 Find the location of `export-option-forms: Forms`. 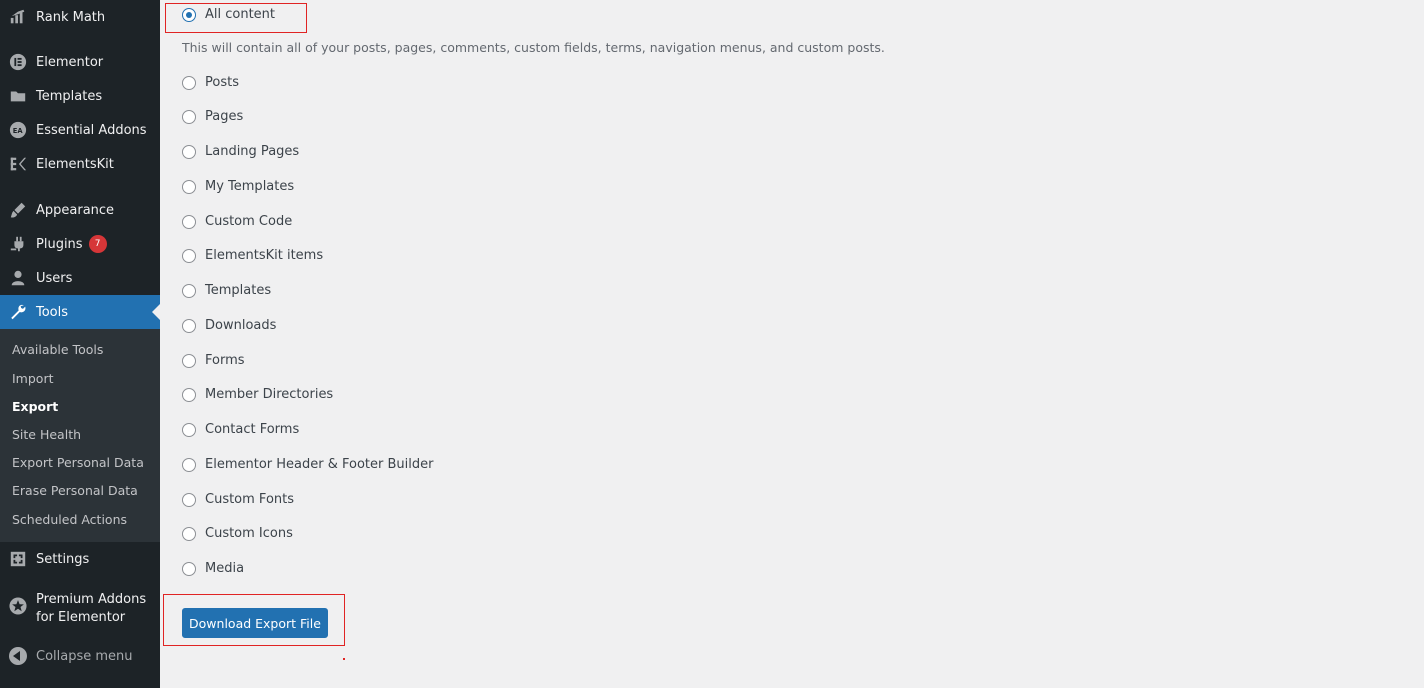

export-option-forms: Forms is located at coordinates (213, 360).